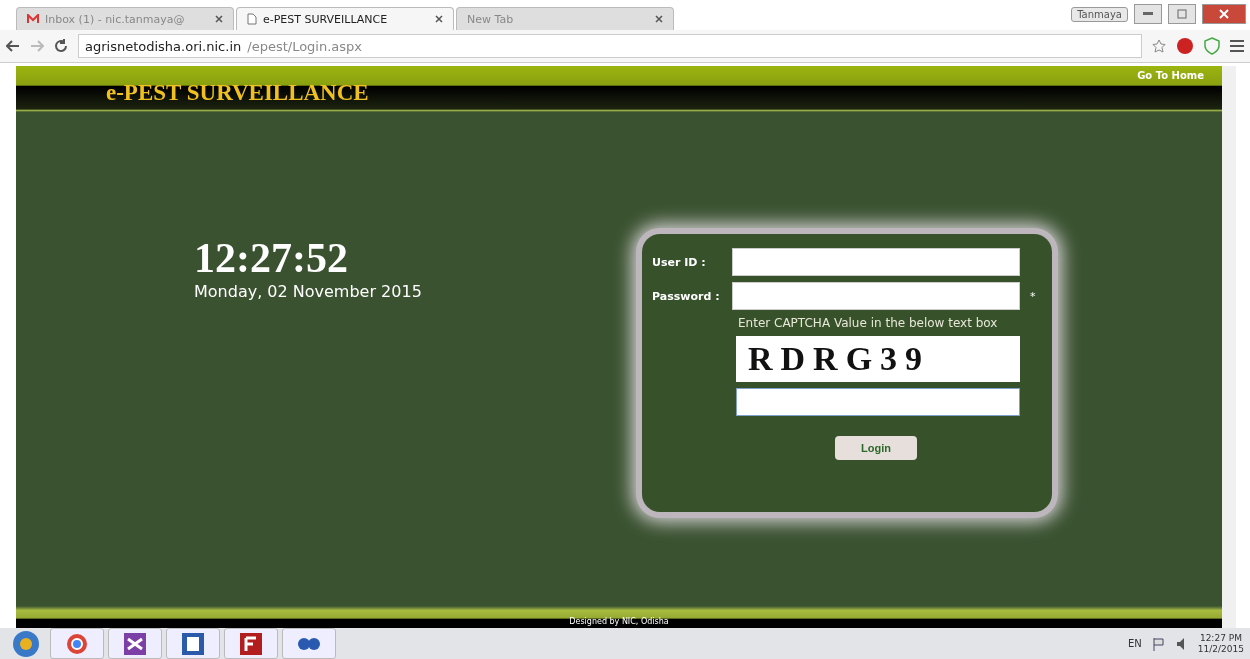  I want to click on clock-date: Monday, 02 November 2015, so click(308, 291).